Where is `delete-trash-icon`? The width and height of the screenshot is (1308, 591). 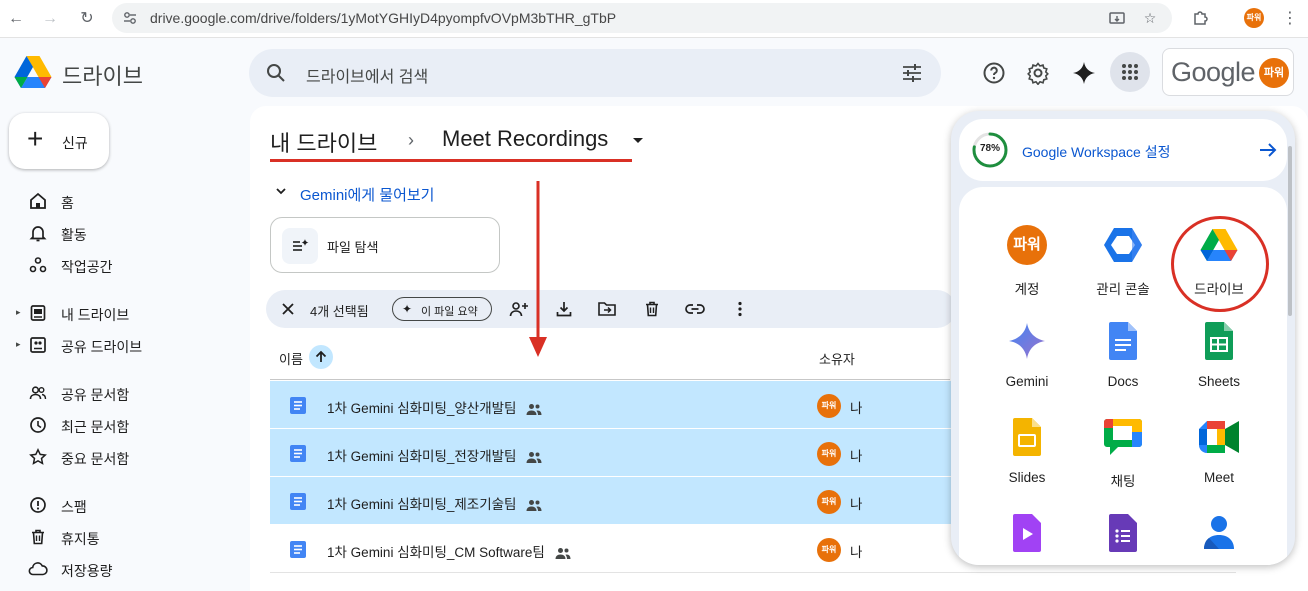
delete-trash-icon is located at coordinates (652, 309).